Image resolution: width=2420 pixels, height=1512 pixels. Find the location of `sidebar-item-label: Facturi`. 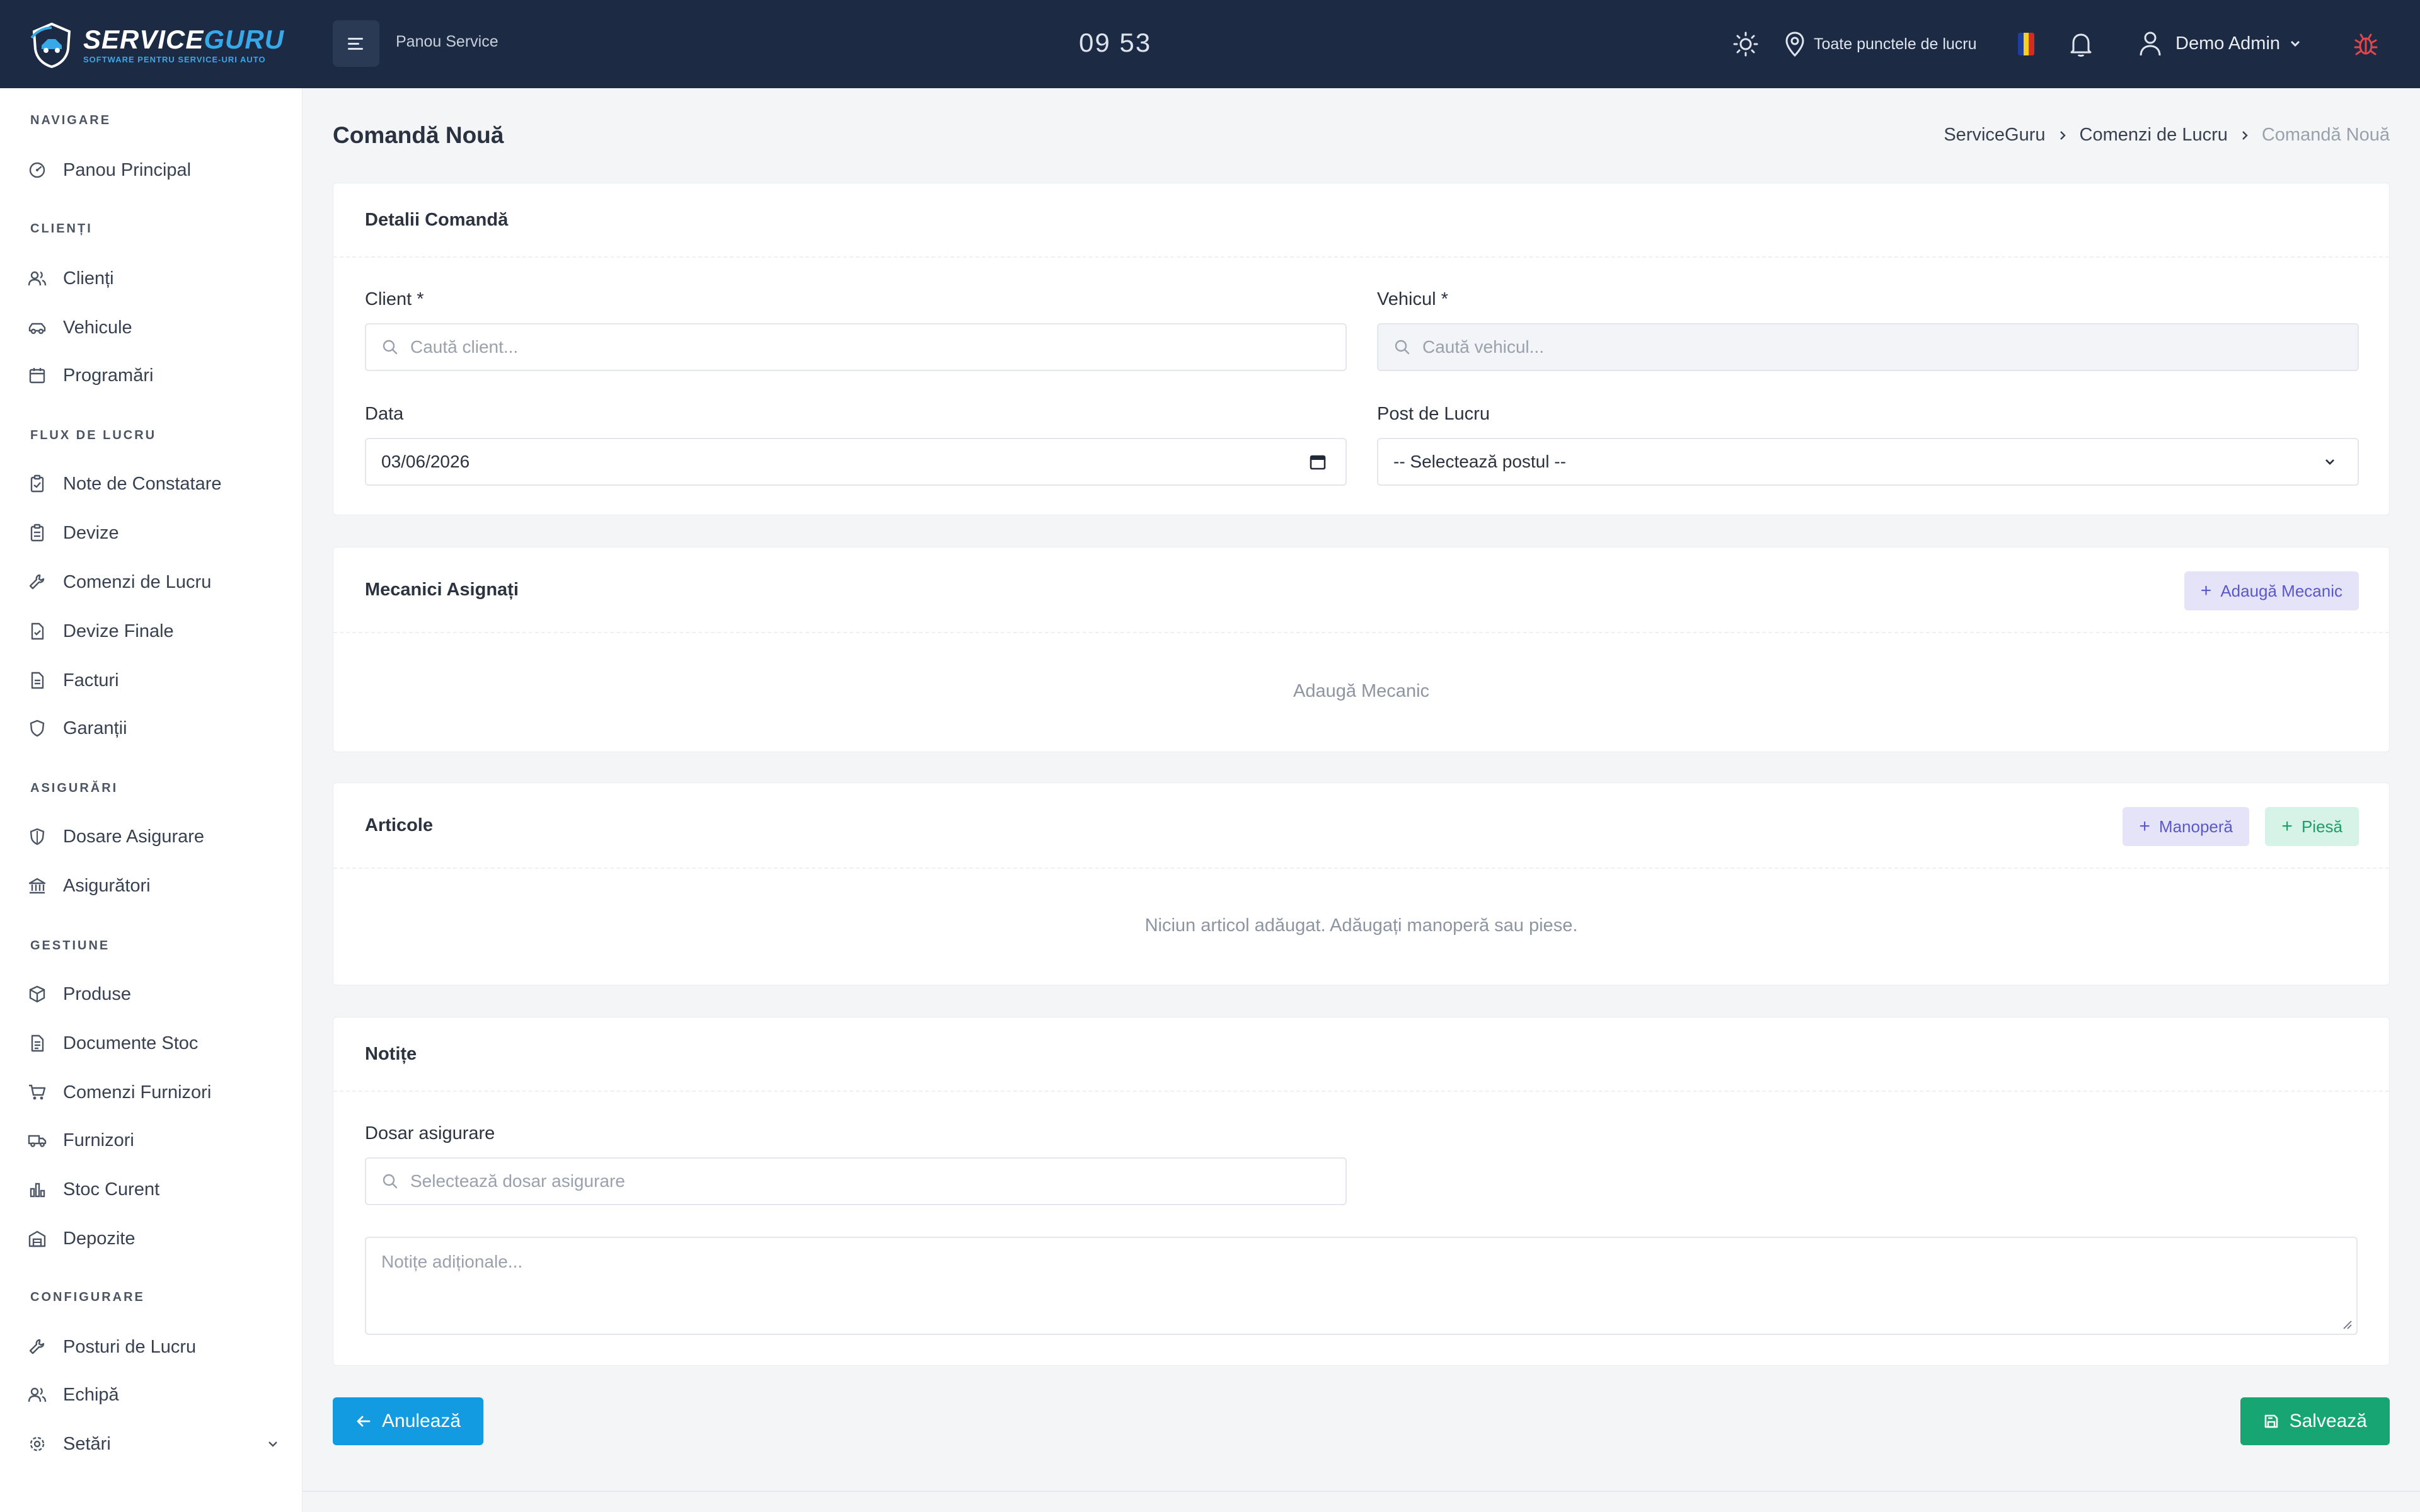

sidebar-item-label: Facturi is located at coordinates (91, 680).